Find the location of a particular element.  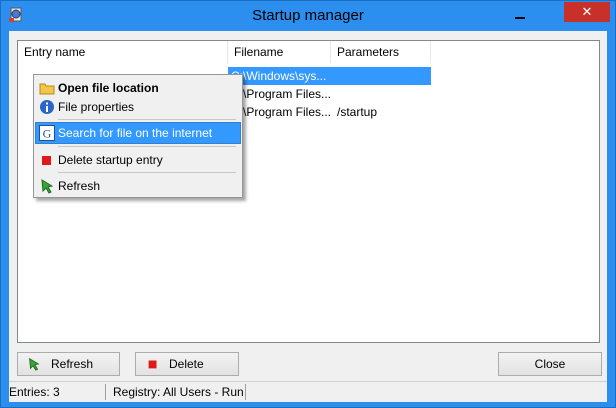

refresh-button-label: Refresh is located at coordinates (72, 364).